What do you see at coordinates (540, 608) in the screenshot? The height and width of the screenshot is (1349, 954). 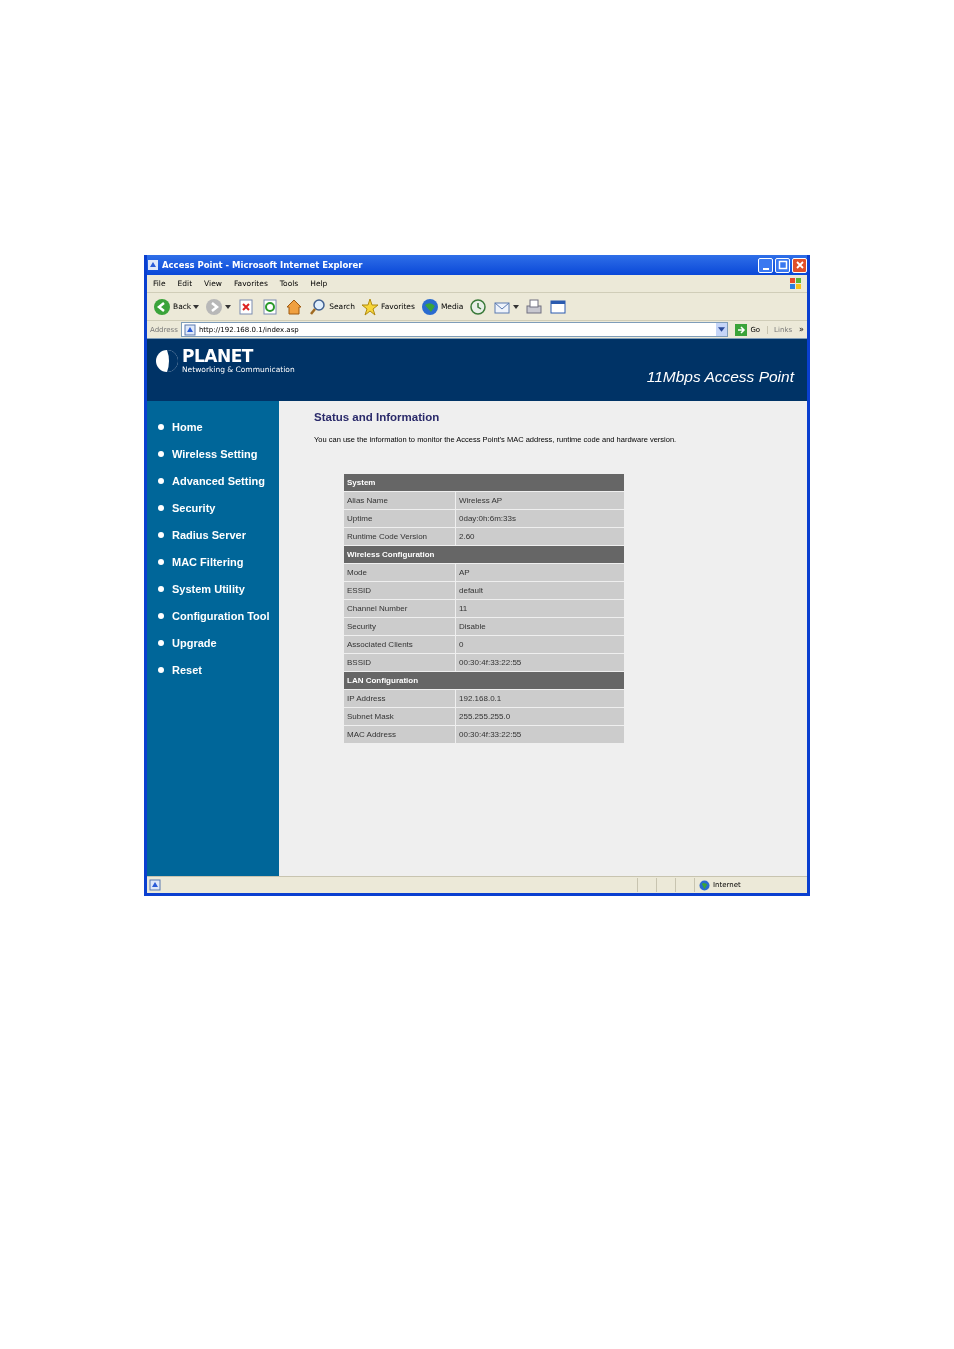 I see `table-cell: 11` at bounding box center [540, 608].